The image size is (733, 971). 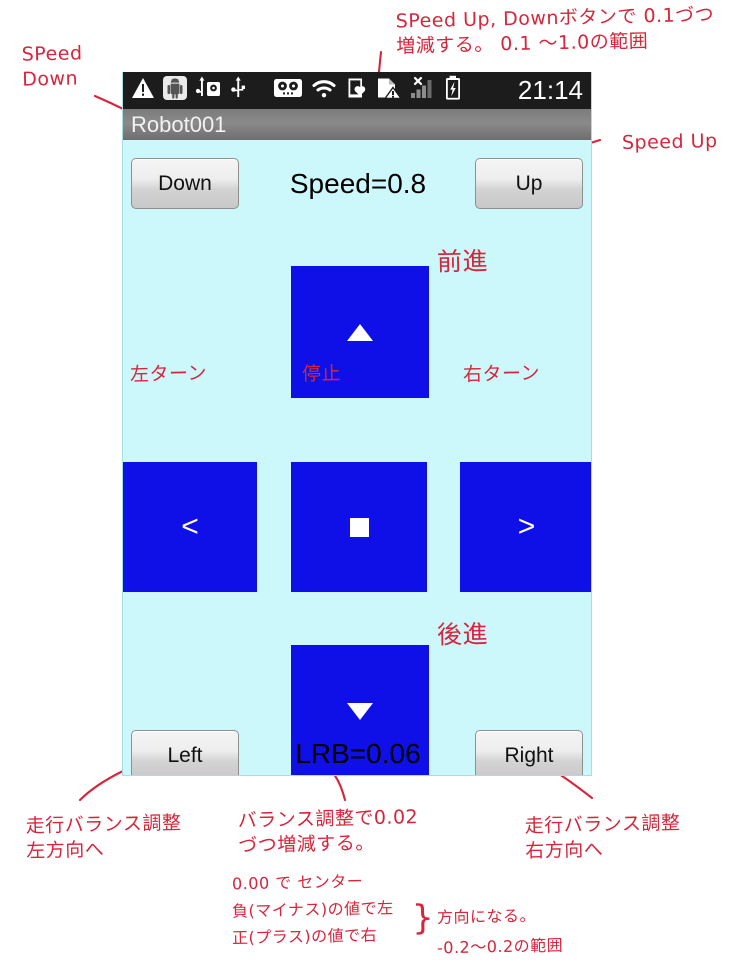 What do you see at coordinates (238, 90) in the screenshot?
I see `usb-icon` at bounding box center [238, 90].